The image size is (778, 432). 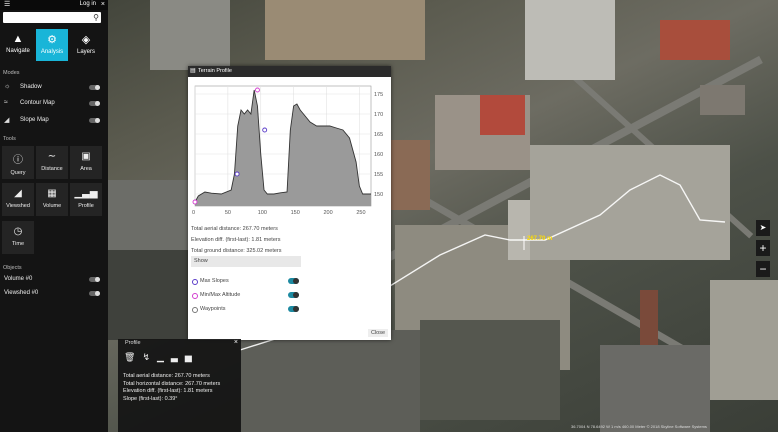 What do you see at coordinates (52, 206) in the screenshot?
I see `tool-volume-label: Volume` at bounding box center [52, 206].